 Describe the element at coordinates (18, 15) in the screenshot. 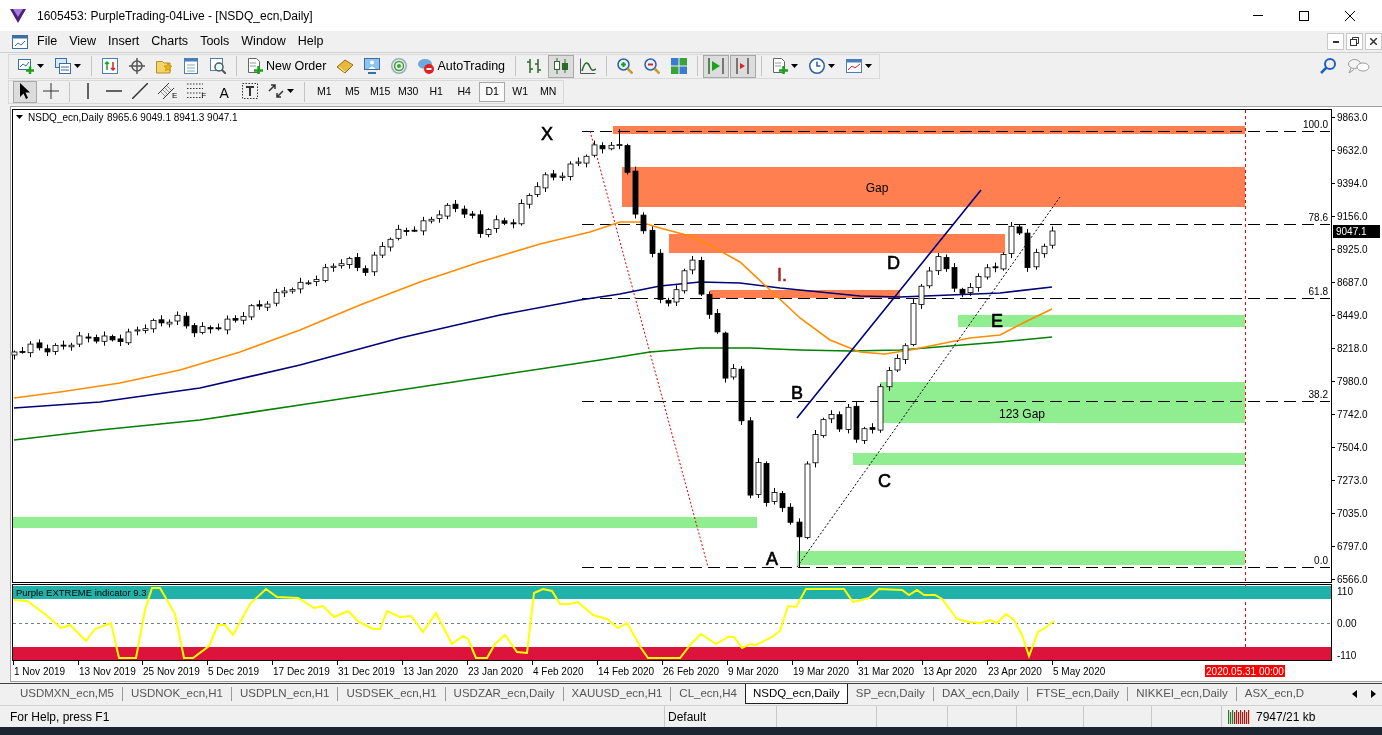

I see `triangle-logo-icon` at that location.